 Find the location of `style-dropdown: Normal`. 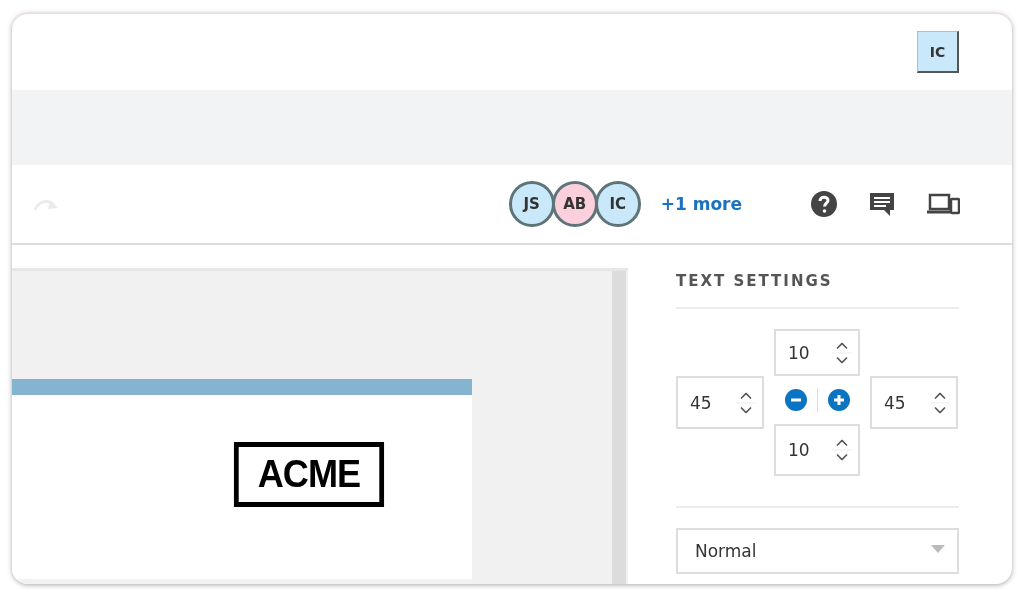

style-dropdown: Normal is located at coordinates (817, 551).